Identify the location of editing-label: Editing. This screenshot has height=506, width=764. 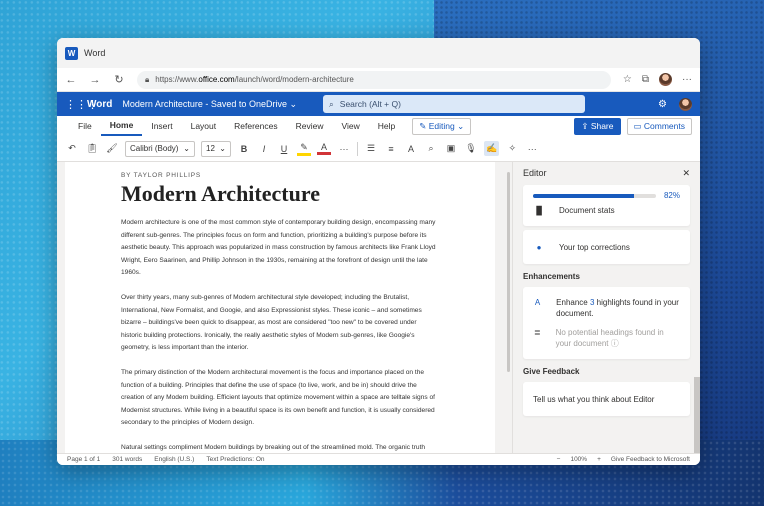
(441, 125).